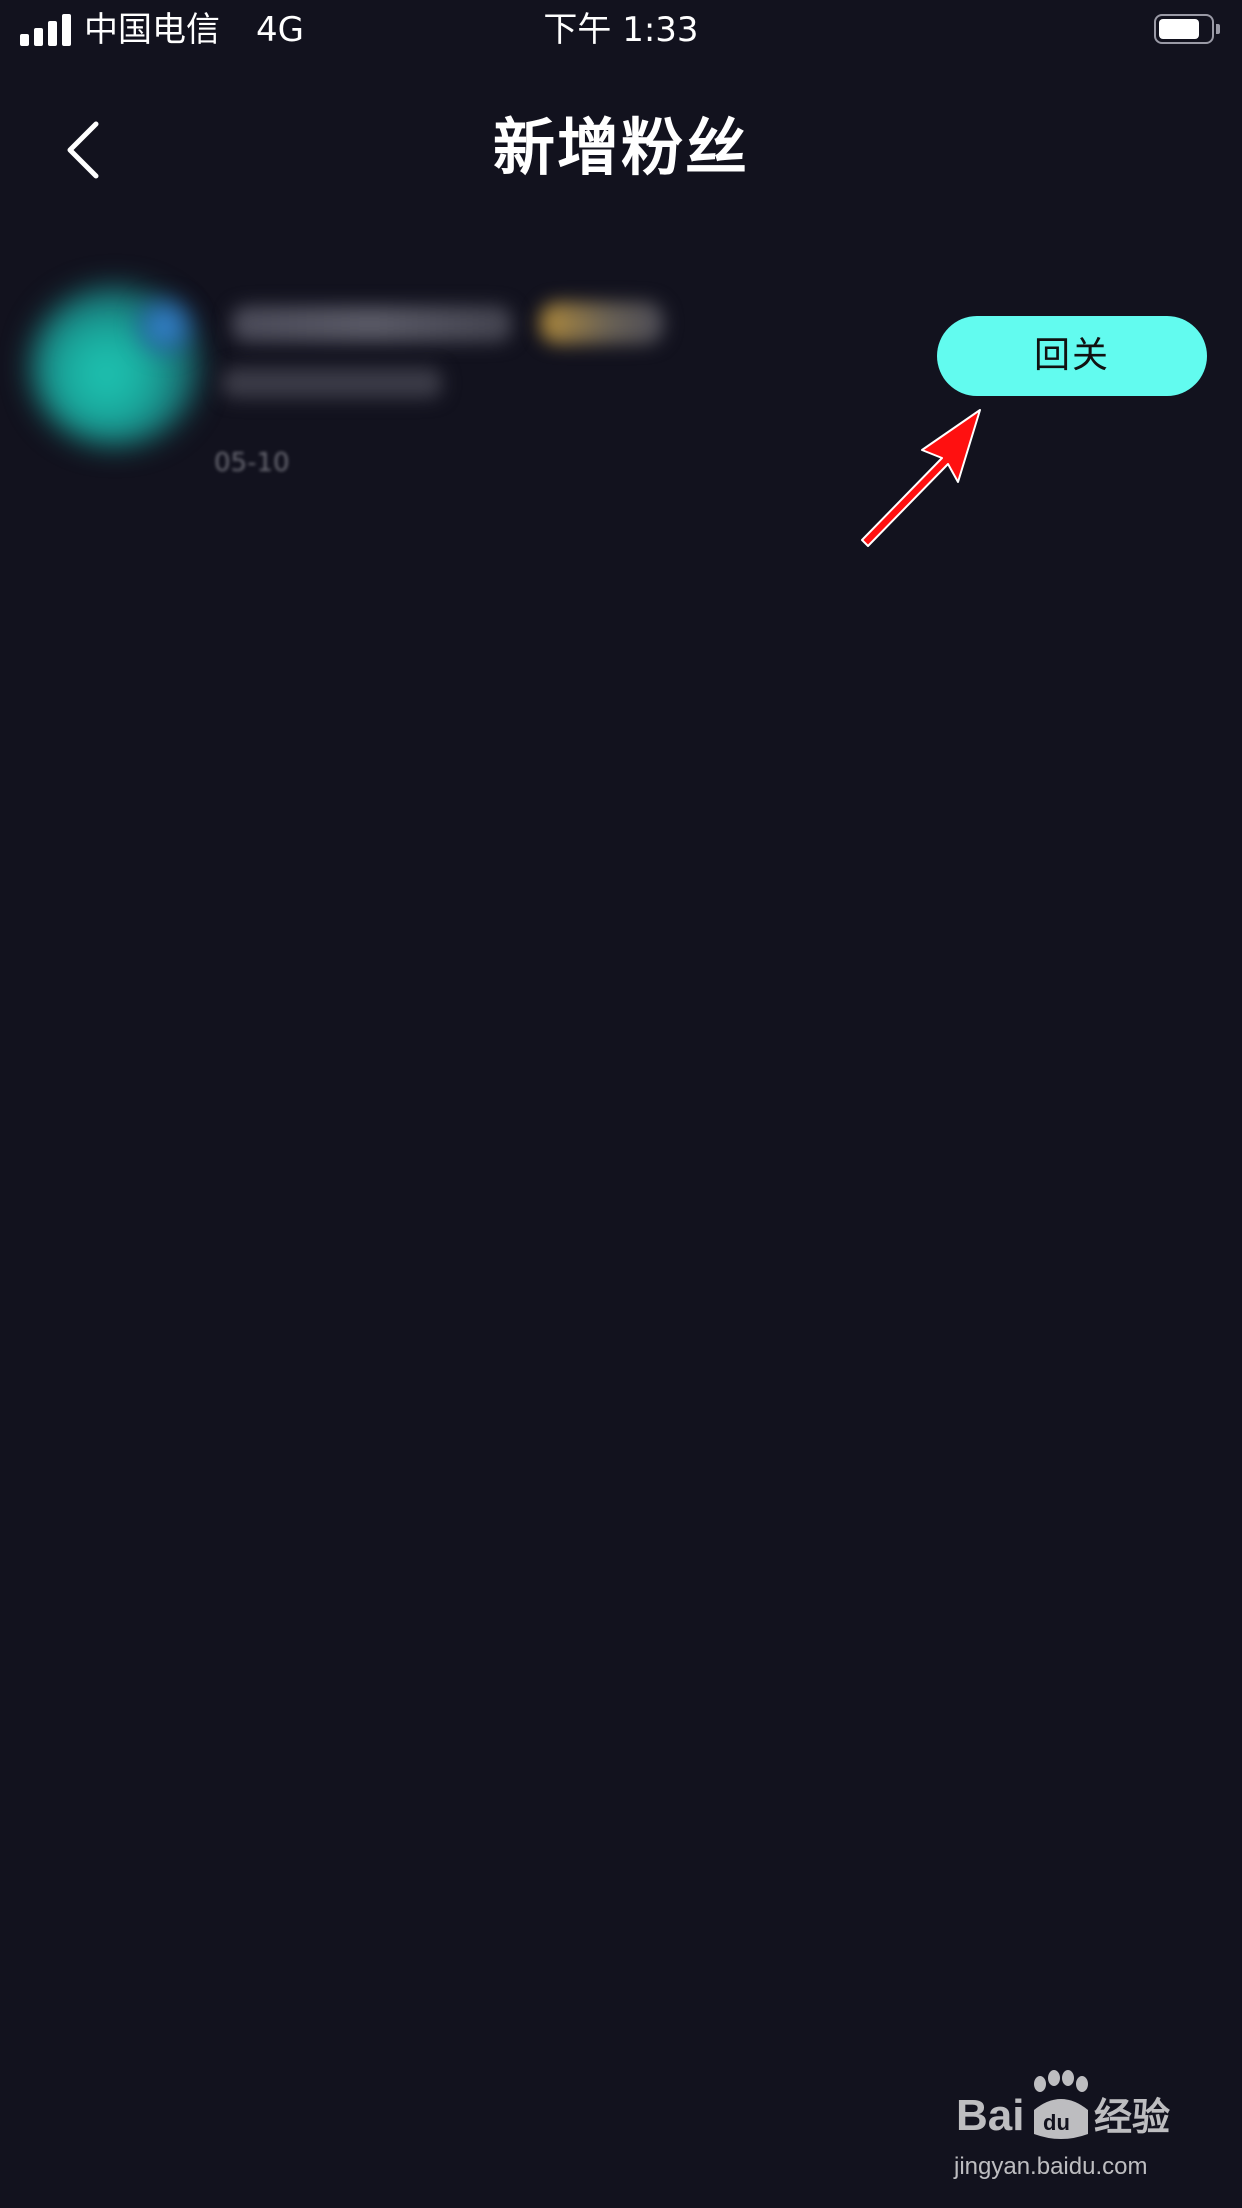  I want to click on nav-bar: 新增粉丝, so click(621, 145).